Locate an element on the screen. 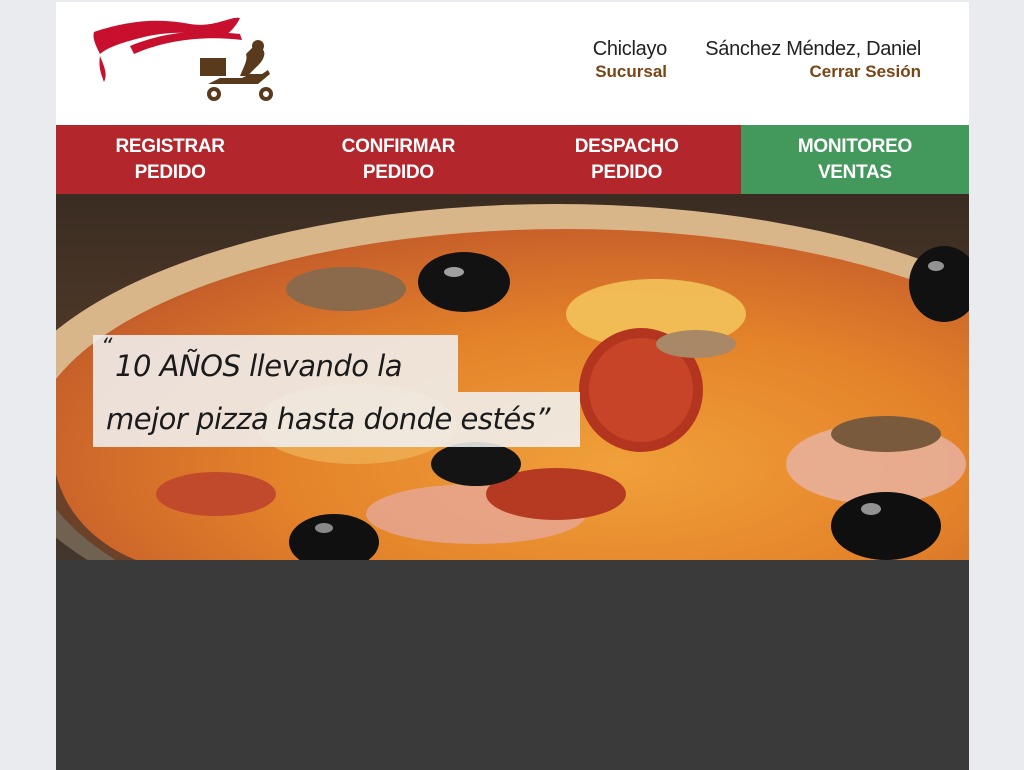  branch-name: Chiclayo is located at coordinates (630, 49).